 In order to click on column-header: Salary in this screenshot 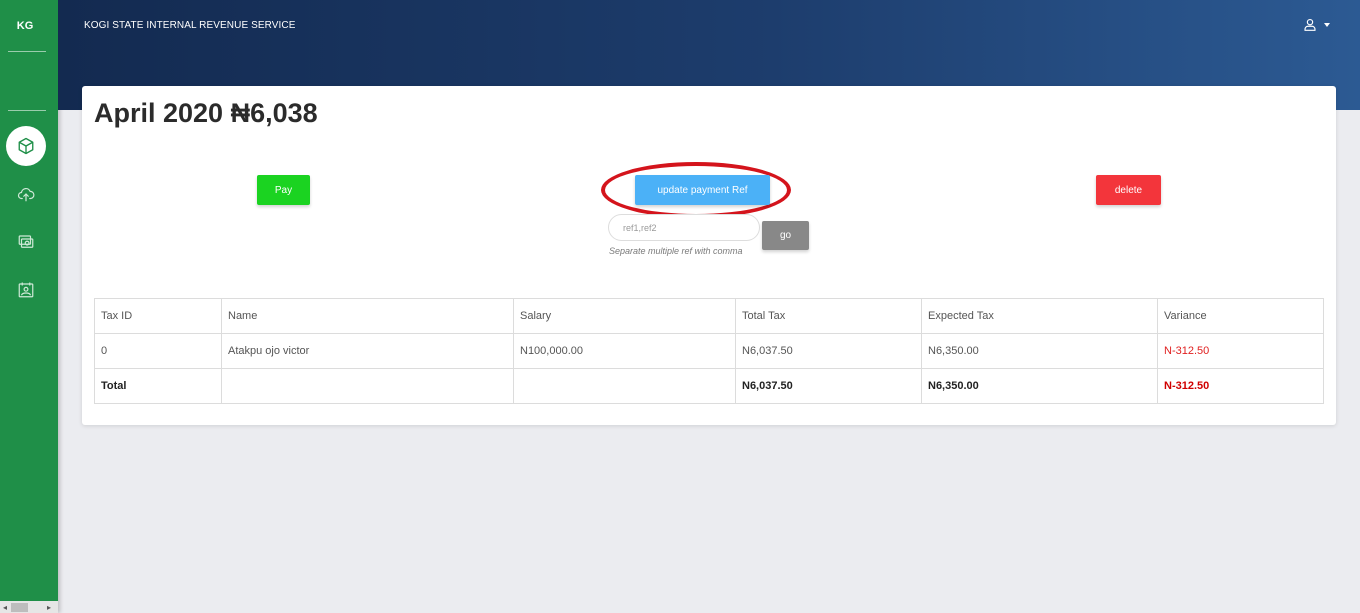, I will do `click(624, 316)`.